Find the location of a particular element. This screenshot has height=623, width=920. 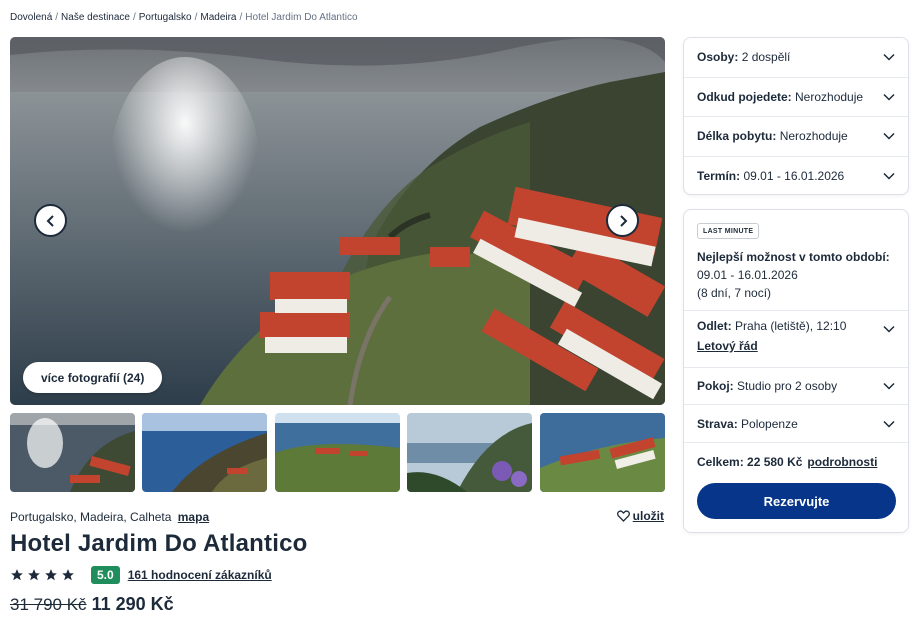

details-link: podrobnosti is located at coordinates (842, 462).